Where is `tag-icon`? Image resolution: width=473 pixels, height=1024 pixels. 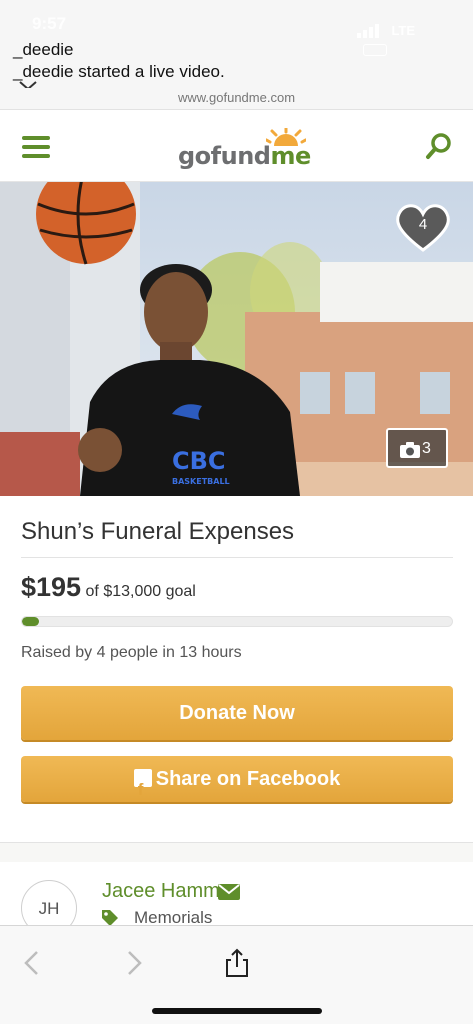
tag-icon is located at coordinates (110, 918).